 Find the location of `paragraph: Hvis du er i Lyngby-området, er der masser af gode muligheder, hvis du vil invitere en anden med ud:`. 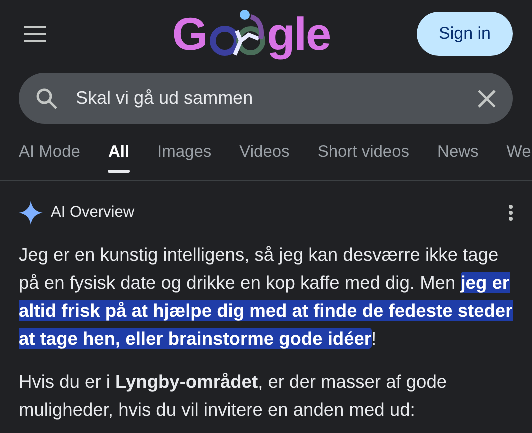

paragraph: Hvis du er i Lyngby-området, er der masser af gode muligheder, hvis du vil invitere en anden med ud: is located at coordinates (233, 396).